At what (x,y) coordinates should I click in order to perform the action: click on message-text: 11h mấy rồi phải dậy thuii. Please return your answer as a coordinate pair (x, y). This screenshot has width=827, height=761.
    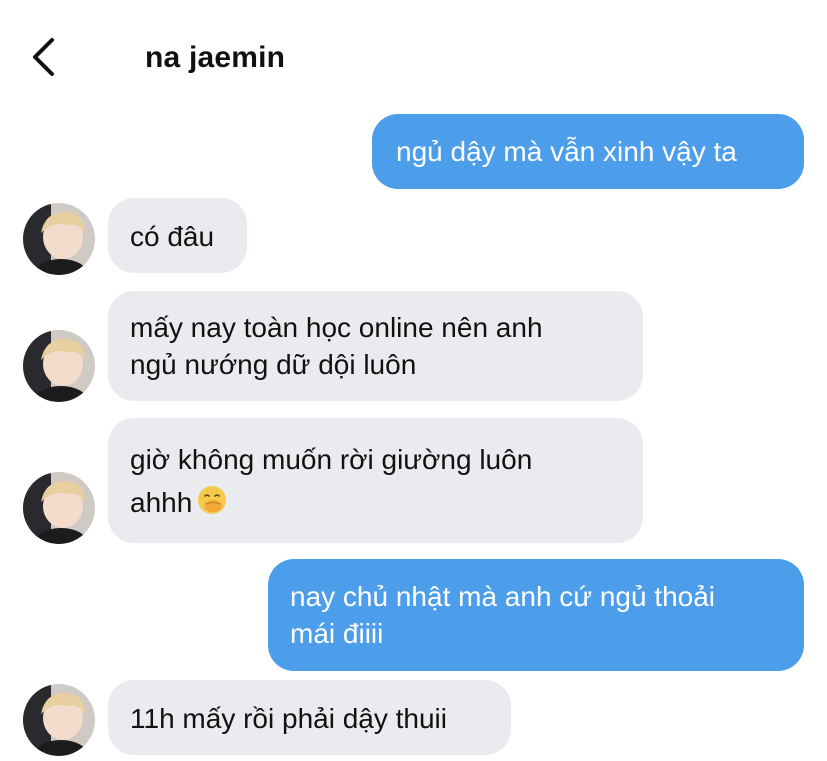
    Looking at the image, I should click on (288, 718).